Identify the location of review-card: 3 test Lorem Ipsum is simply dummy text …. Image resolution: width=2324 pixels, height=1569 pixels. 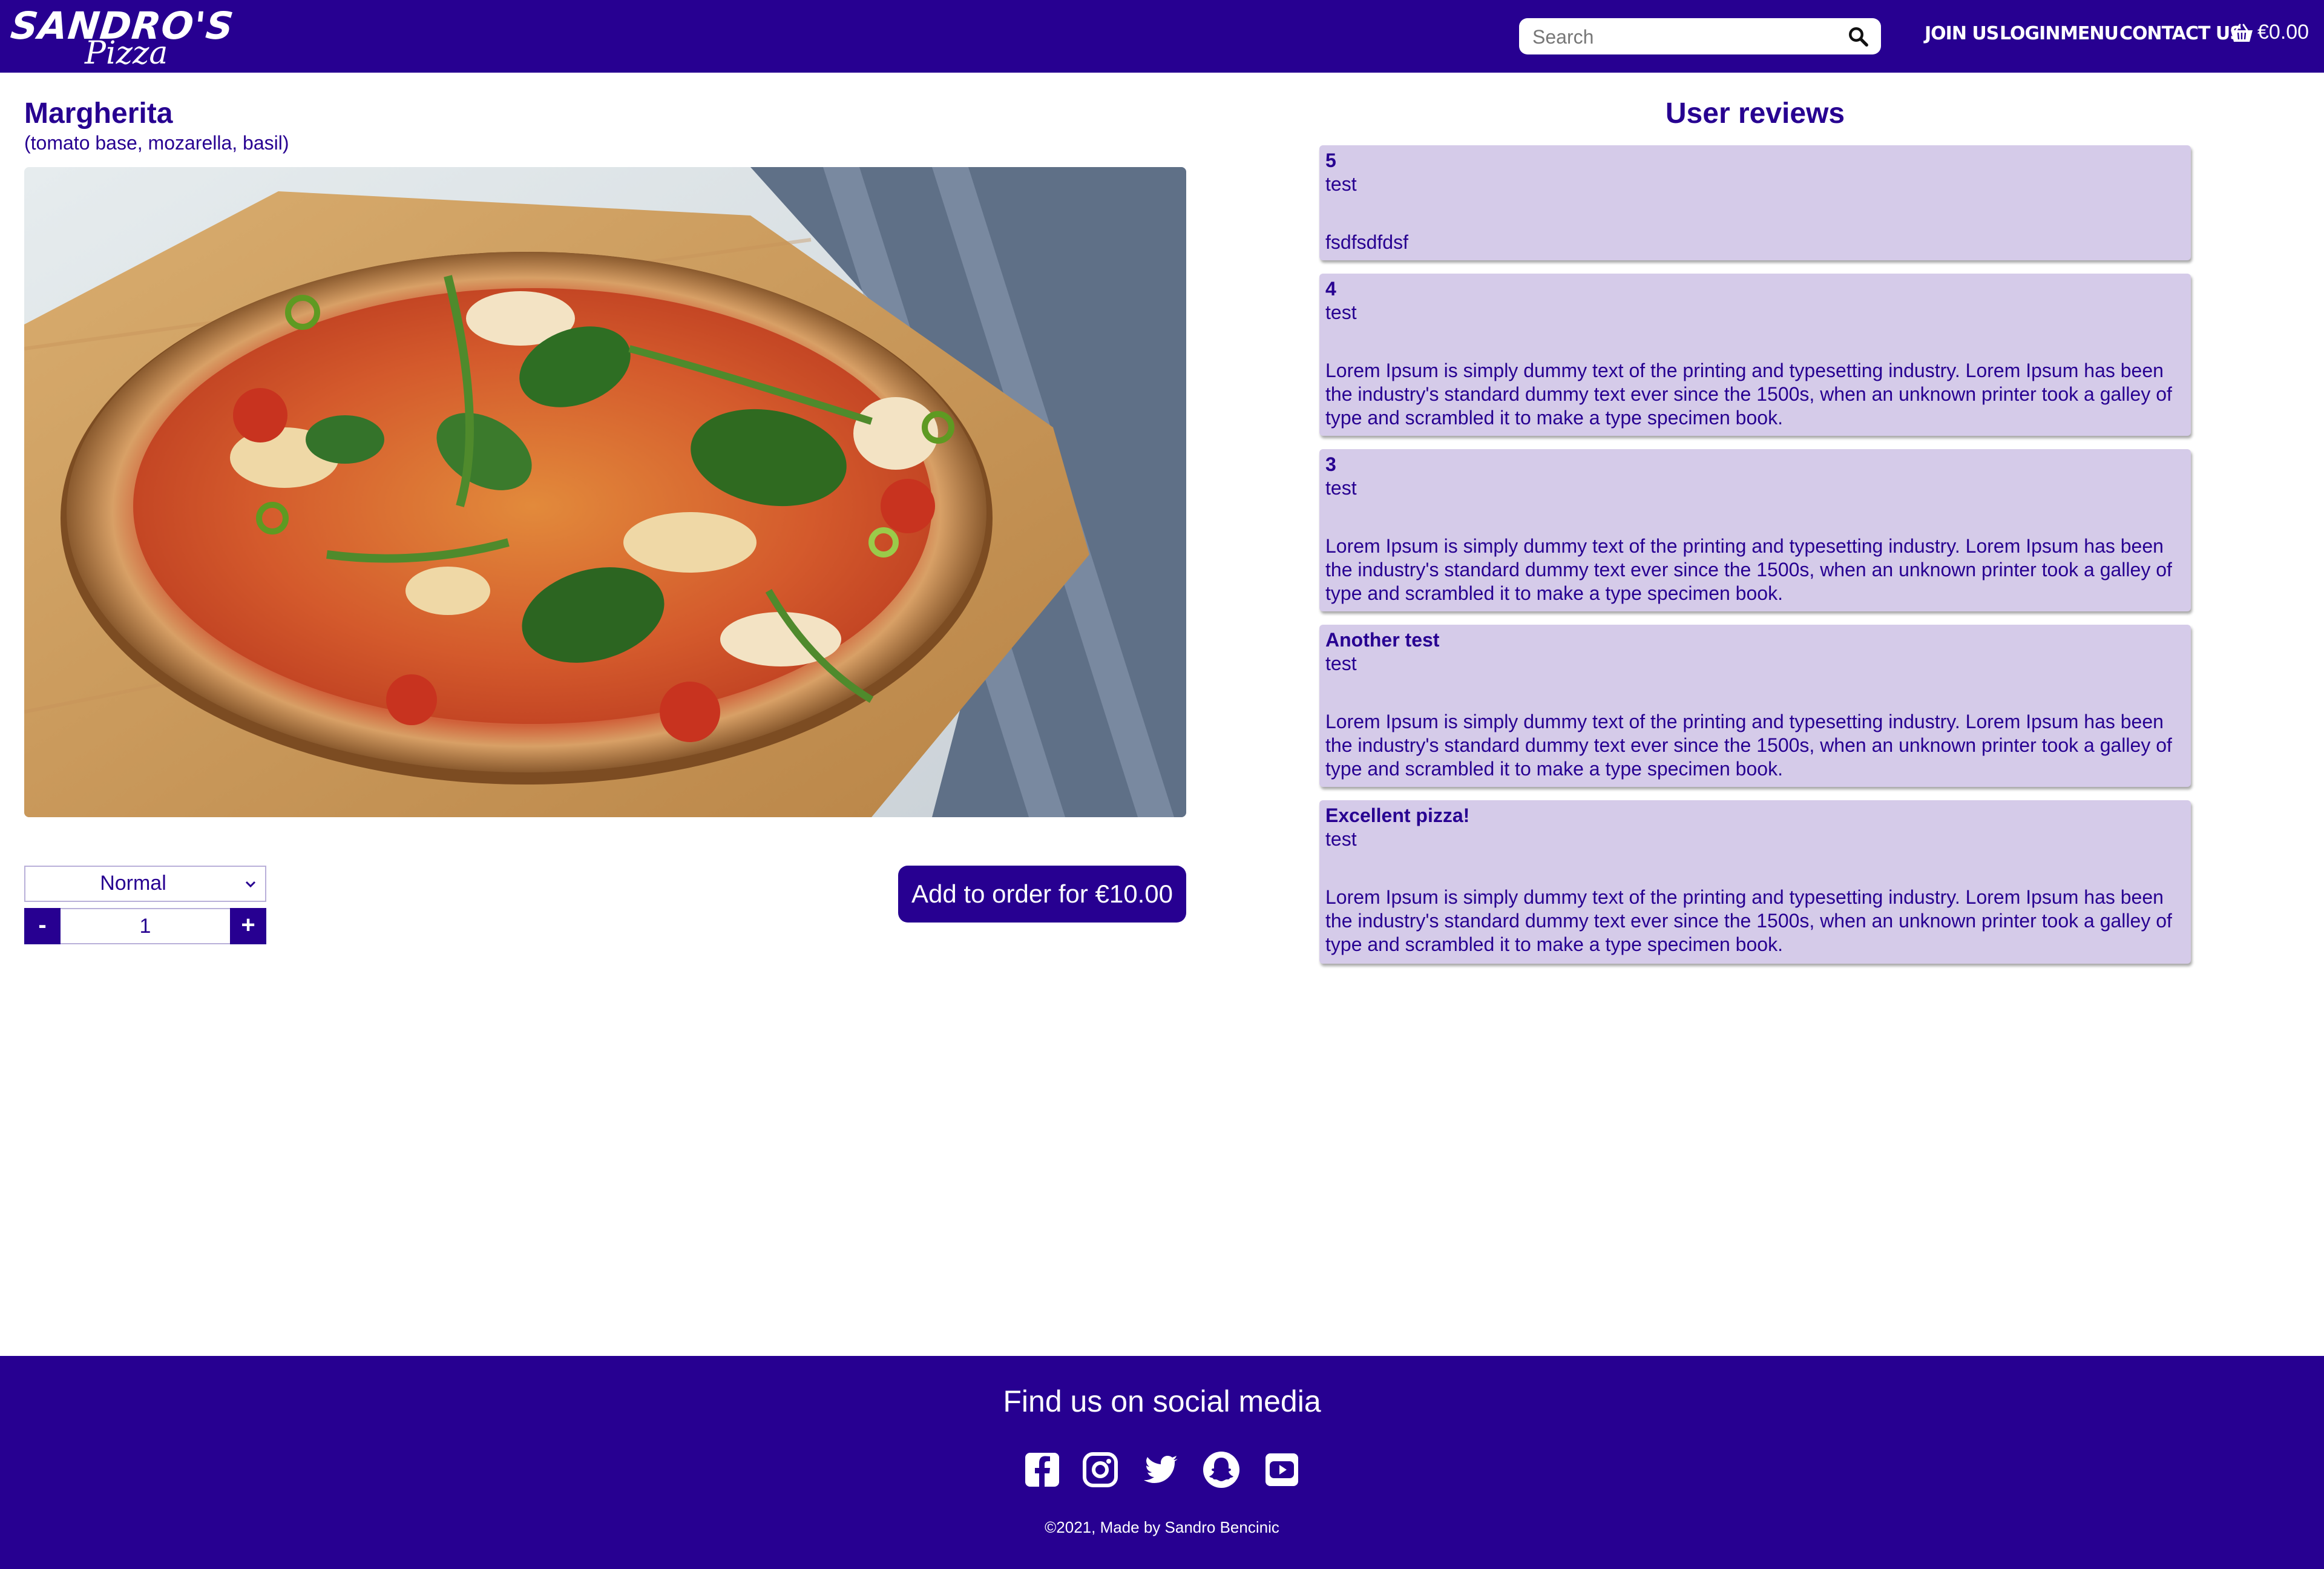
(1755, 530).